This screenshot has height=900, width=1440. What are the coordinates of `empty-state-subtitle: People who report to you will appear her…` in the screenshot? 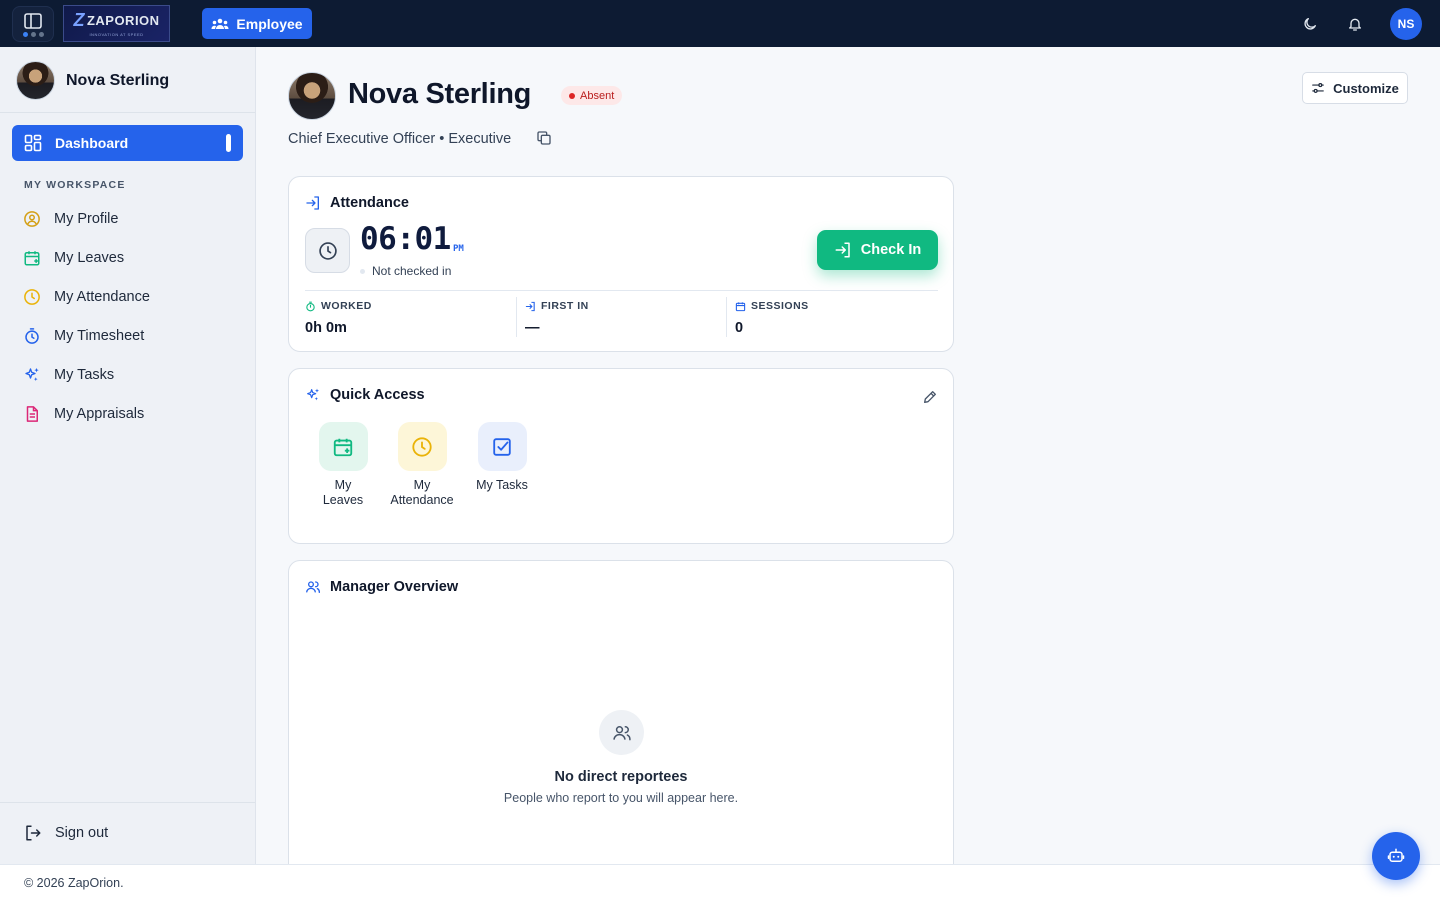 It's located at (621, 798).